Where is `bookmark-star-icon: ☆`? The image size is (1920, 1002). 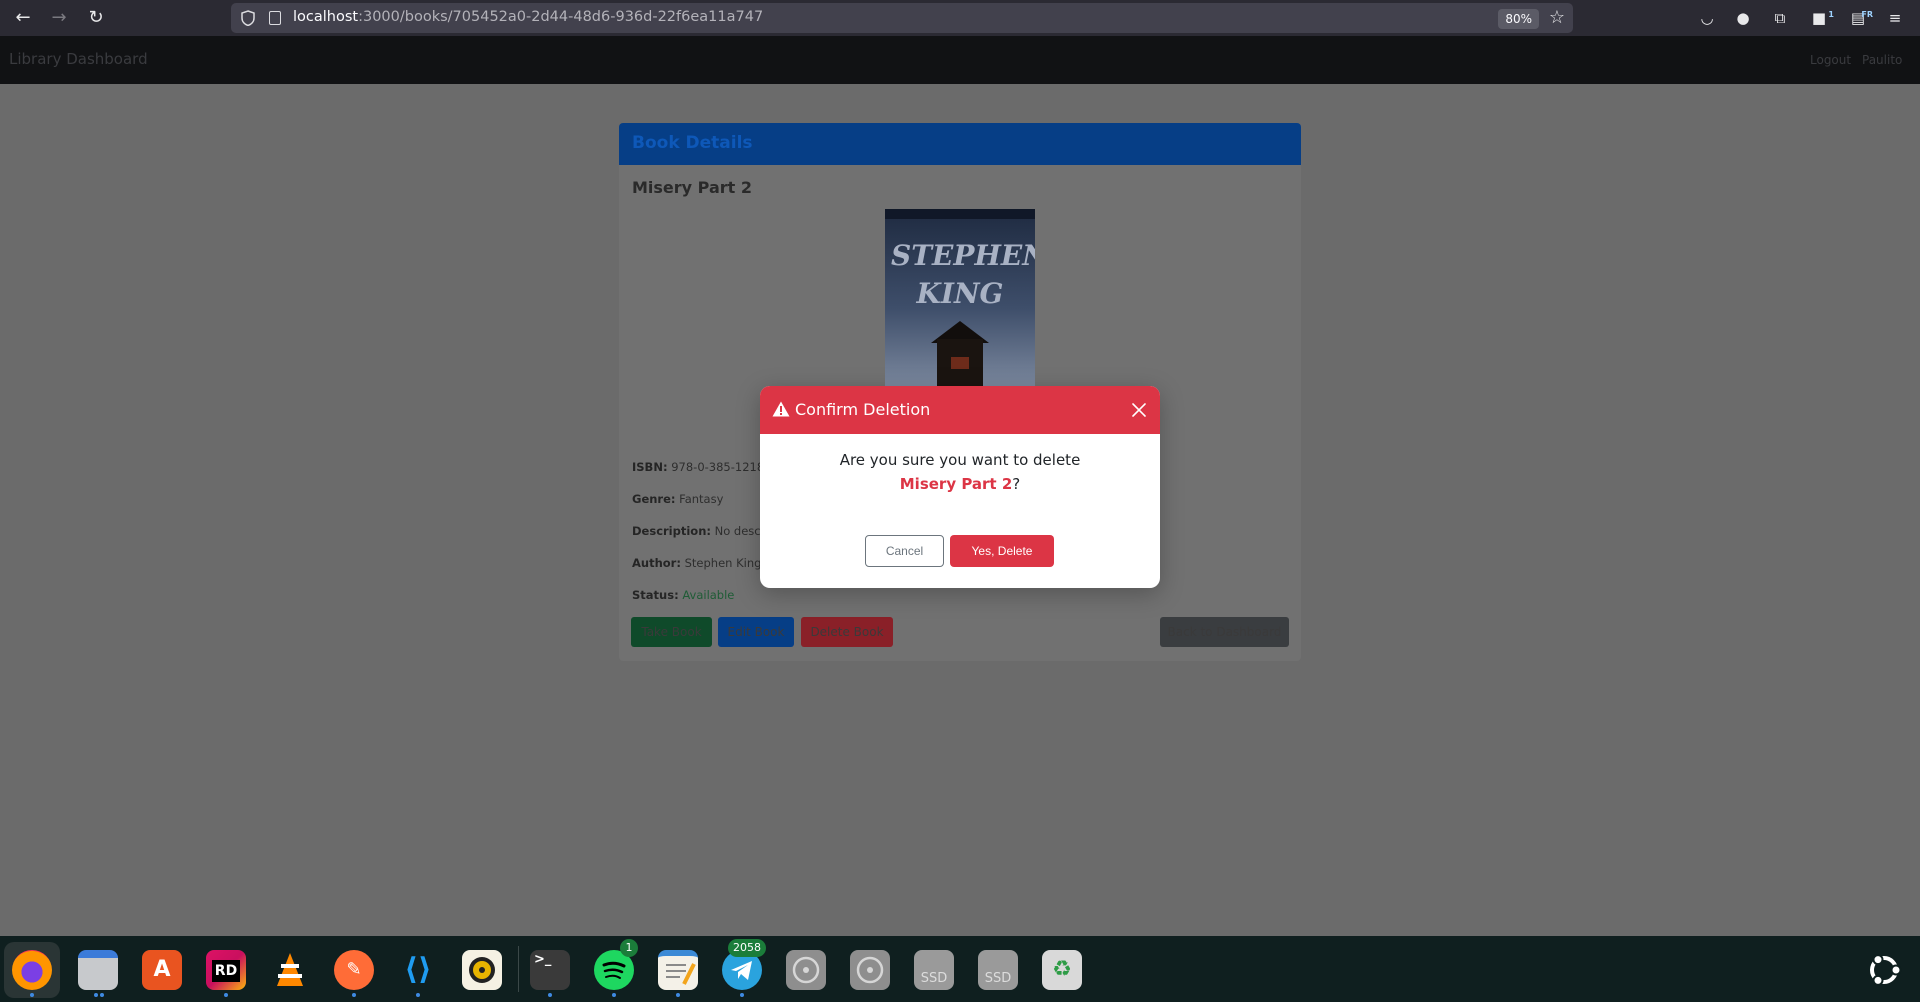
bookmark-star-icon: ☆ is located at coordinates (1557, 17).